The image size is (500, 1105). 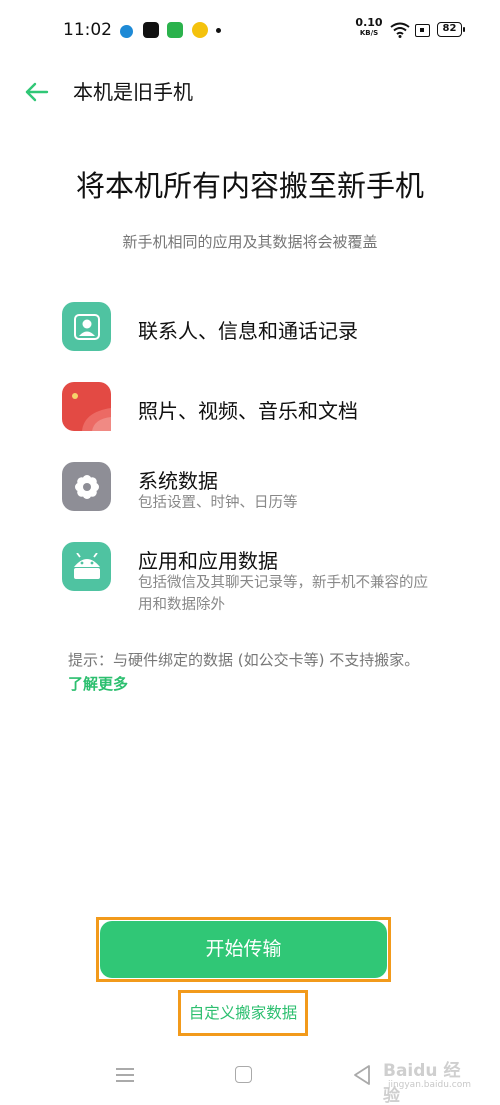 I want to click on wifi-icon, so click(x=400, y=30).